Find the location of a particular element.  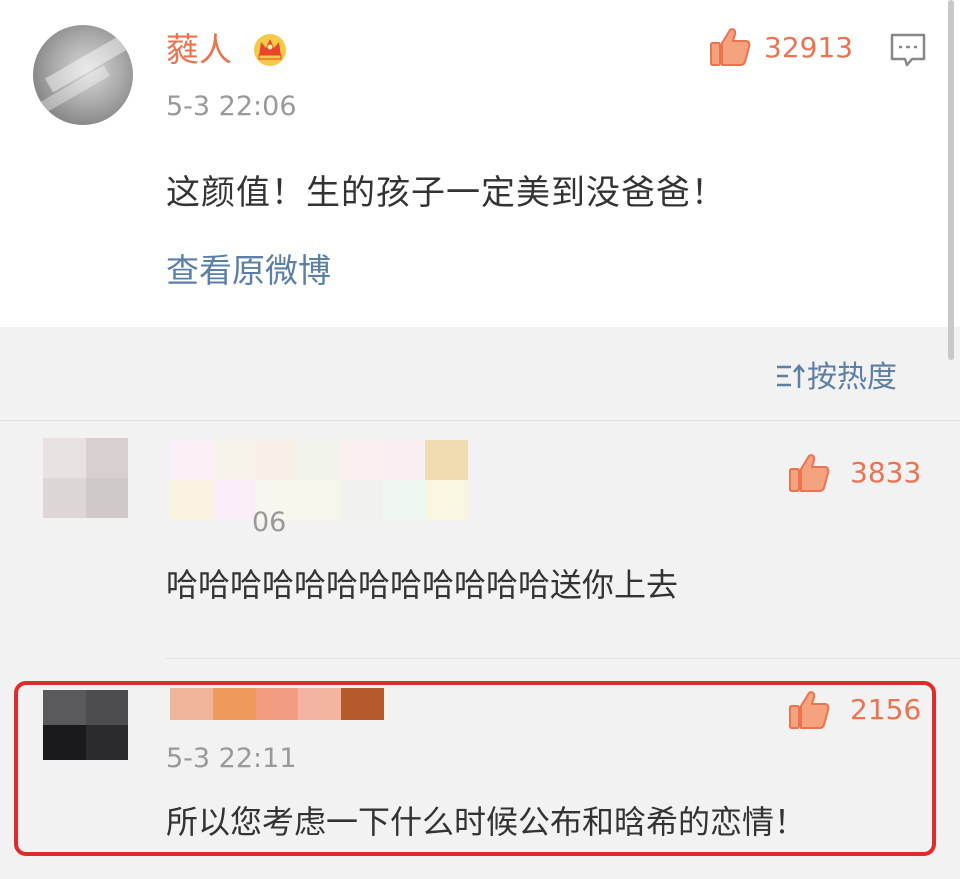

comment-content: 哈哈哈哈哈哈哈哈哈哈哈哈送你上去 is located at coordinates (422, 585).